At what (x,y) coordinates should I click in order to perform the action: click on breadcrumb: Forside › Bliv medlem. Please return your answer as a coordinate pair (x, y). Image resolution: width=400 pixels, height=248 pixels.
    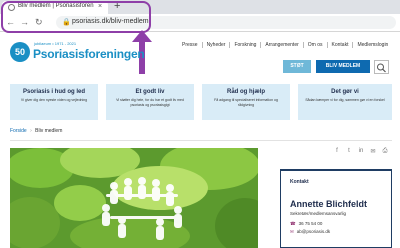
    Looking at the image, I should click on (36, 131).